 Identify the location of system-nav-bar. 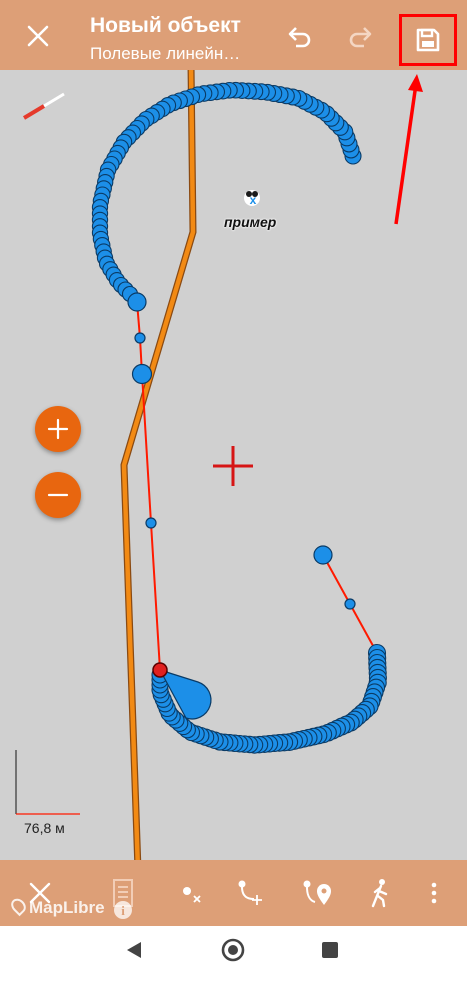
(233, 954).